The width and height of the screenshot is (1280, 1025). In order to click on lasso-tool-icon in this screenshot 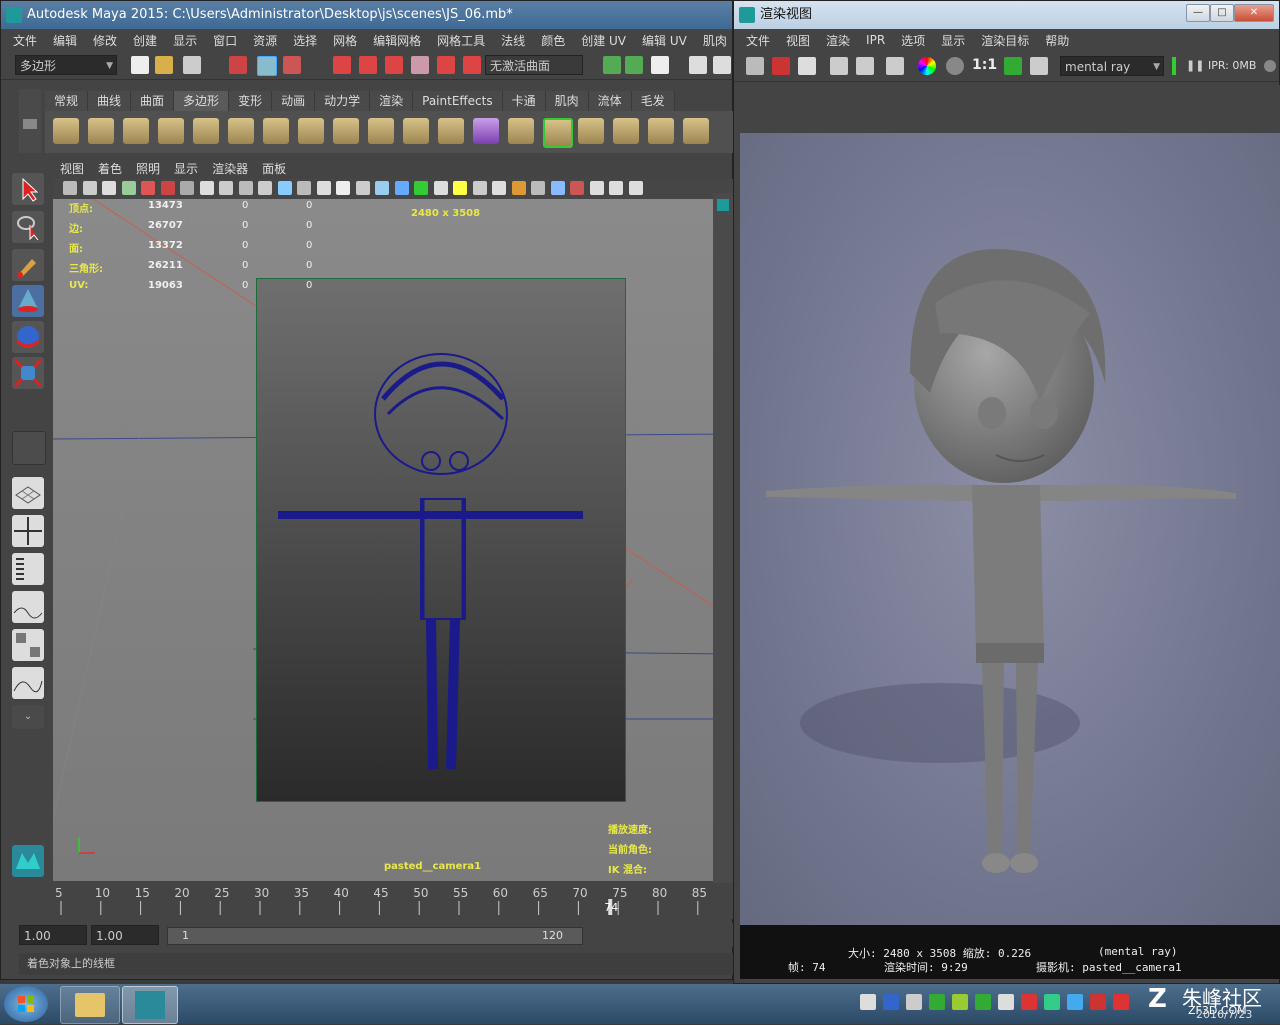, I will do `click(28, 227)`.